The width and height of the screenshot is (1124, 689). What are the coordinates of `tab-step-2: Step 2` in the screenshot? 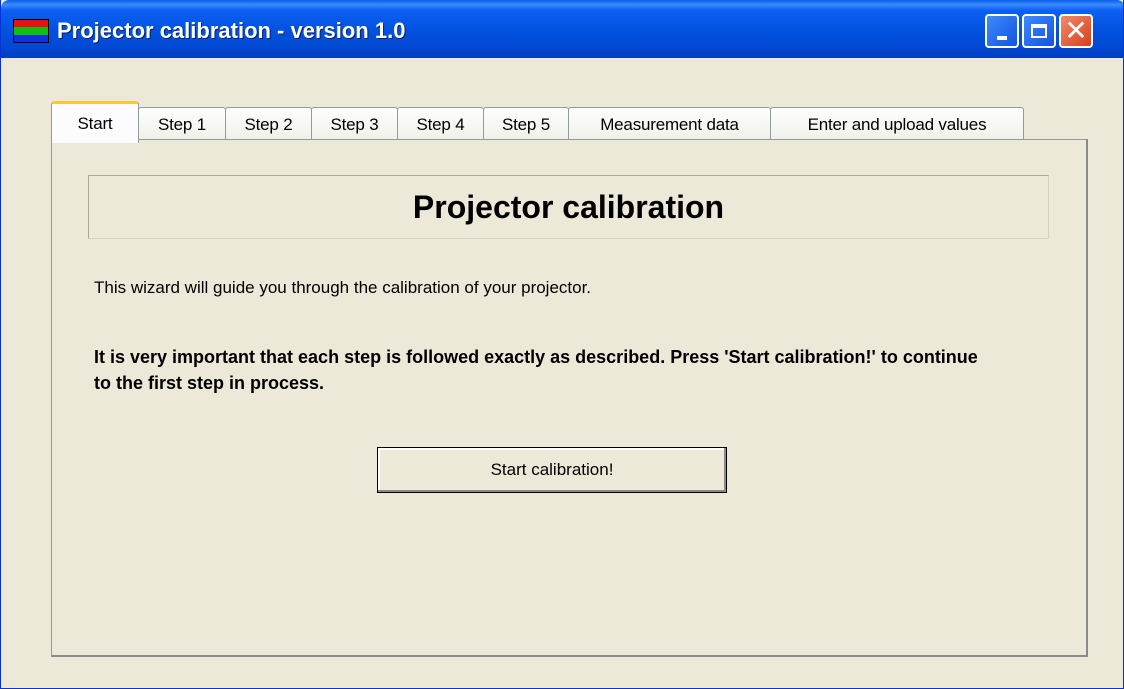 It's located at (268, 124).